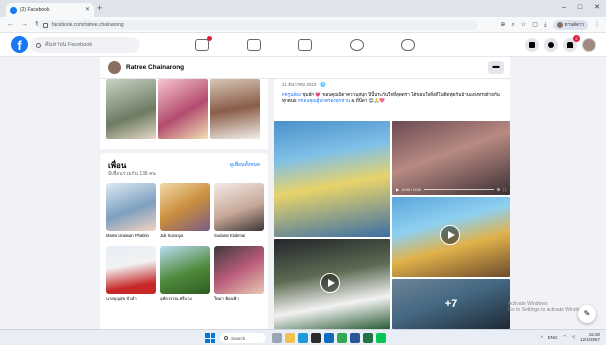 Image resolution: width=606 pixels, height=345 pixels. Describe the element at coordinates (502, 25) in the screenshot. I see `zoom-icon: ⊕` at that location.